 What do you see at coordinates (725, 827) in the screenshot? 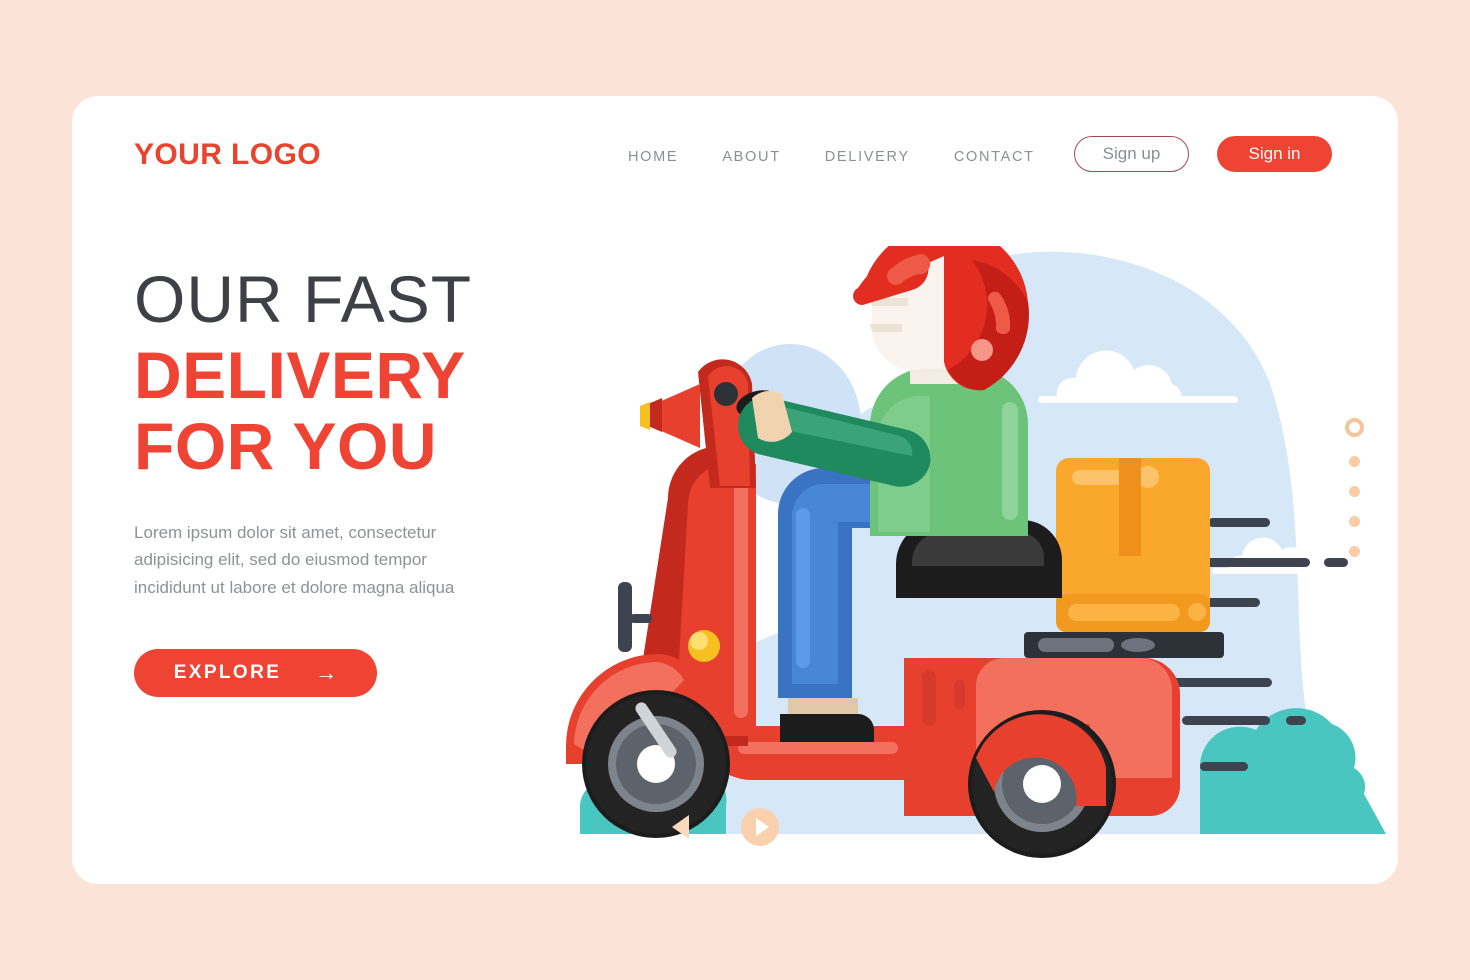
I see `carousel-controls` at bounding box center [725, 827].